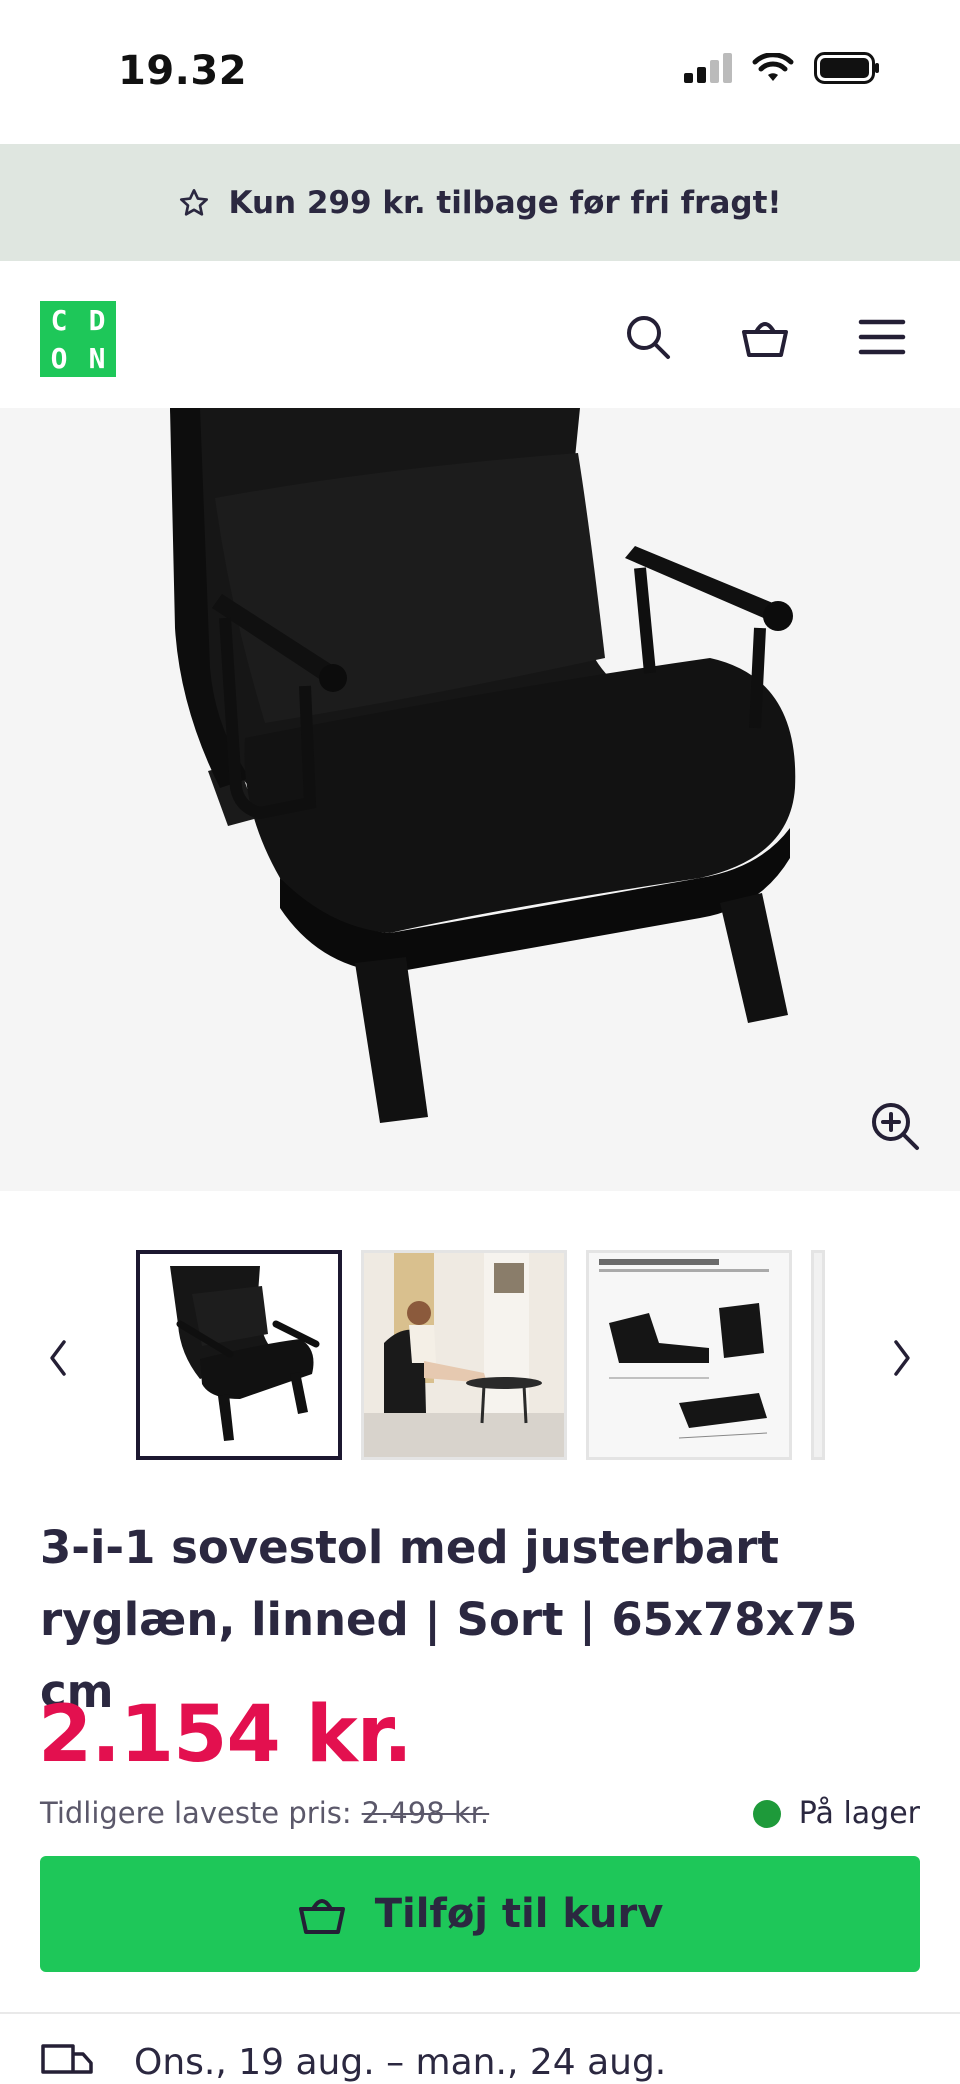  I want to click on add-to-cart-button: Tilføj til kurv, so click(480, 1914).